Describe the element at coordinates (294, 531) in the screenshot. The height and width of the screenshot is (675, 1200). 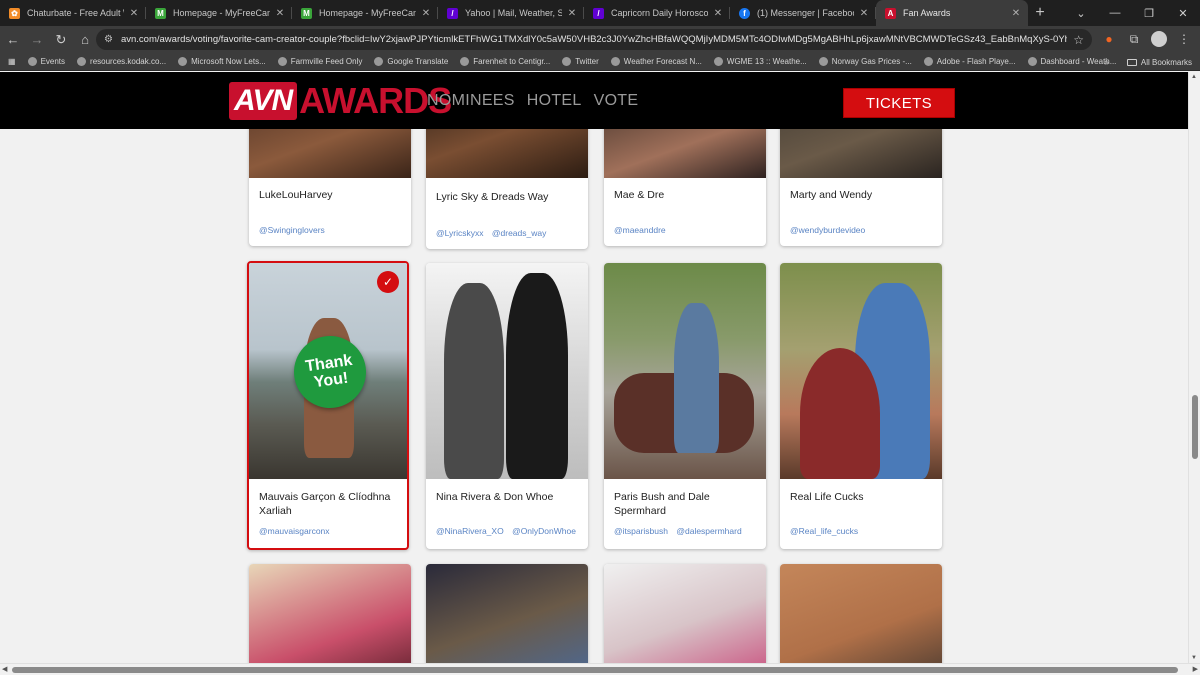
I see `handle-link: @mauvaisgarconx` at that location.